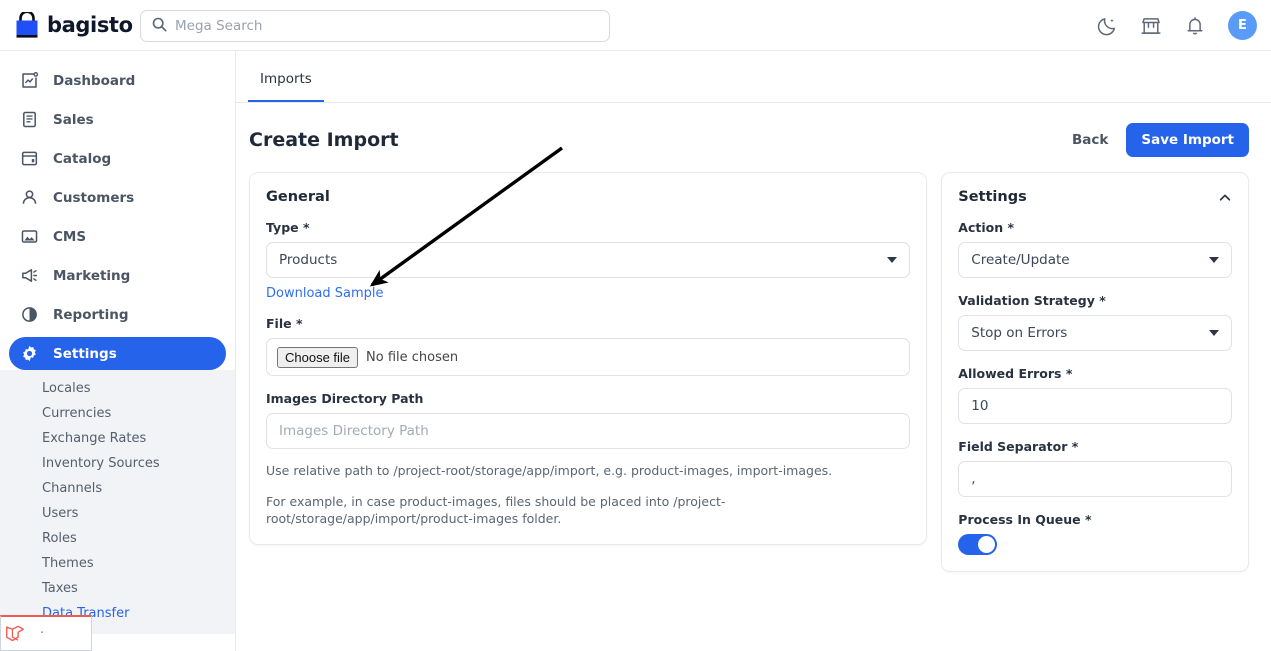 The height and width of the screenshot is (651, 1271). What do you see at coordinates (1015, 373) in the screenshot?
I see `allowed-errors-label: Allowed Errors *` at bounding box center [1015, 373].